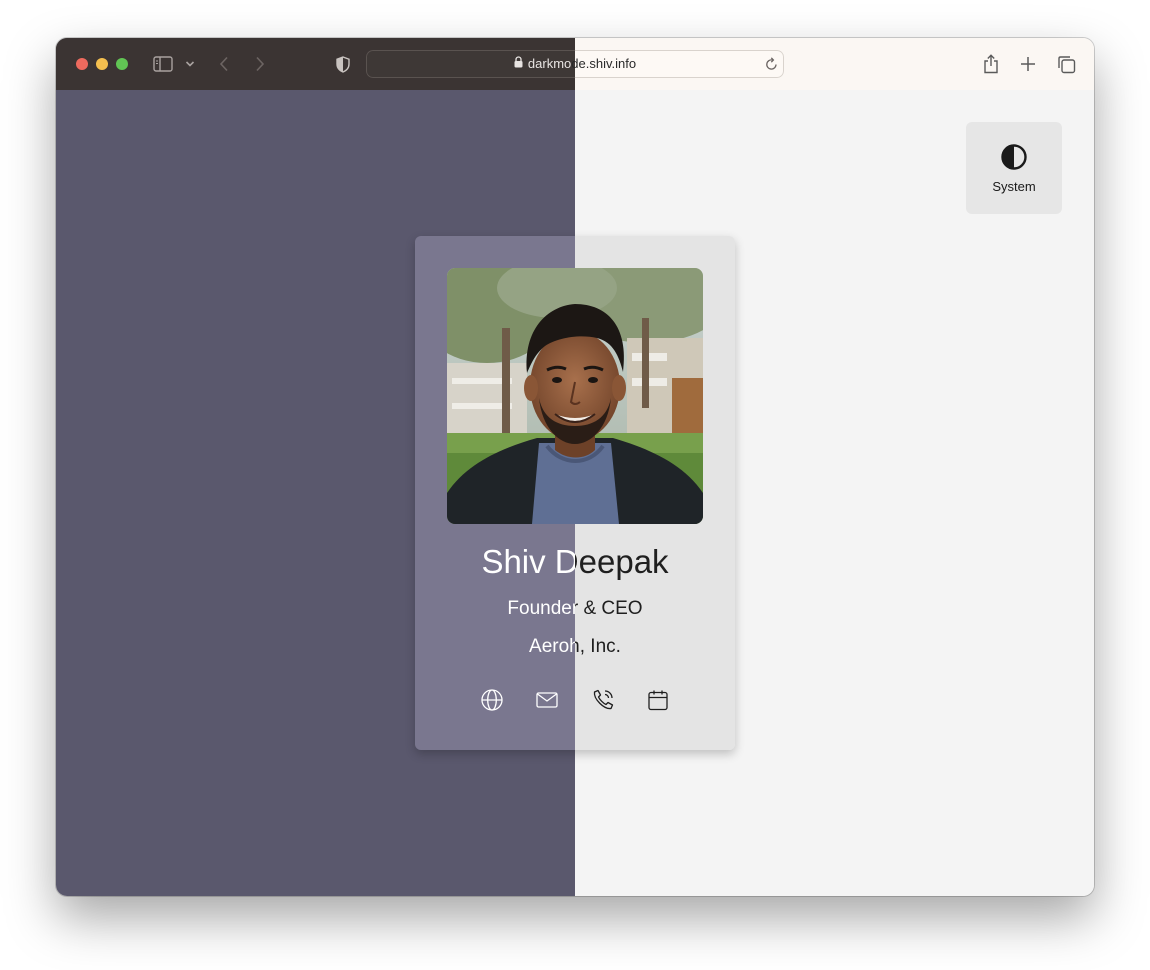 This screenshot has height=970, width=1150. I want to click on browser-toolbar: darkmode.shiv.info, so click(575, 64).